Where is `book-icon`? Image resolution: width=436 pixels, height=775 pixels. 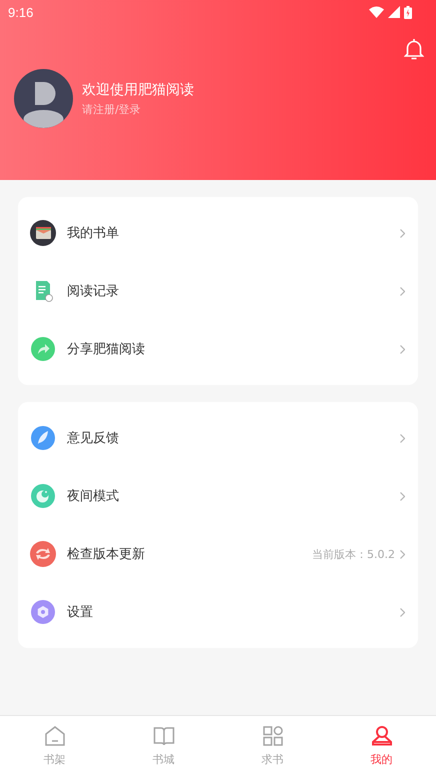 book-icon is located at coordinates (163, 735).